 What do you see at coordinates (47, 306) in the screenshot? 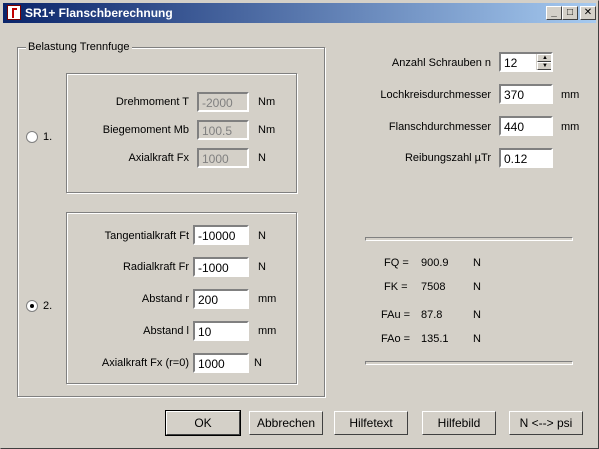
I see `option2-radio-label: 2.` at bounding box center [47, 306].